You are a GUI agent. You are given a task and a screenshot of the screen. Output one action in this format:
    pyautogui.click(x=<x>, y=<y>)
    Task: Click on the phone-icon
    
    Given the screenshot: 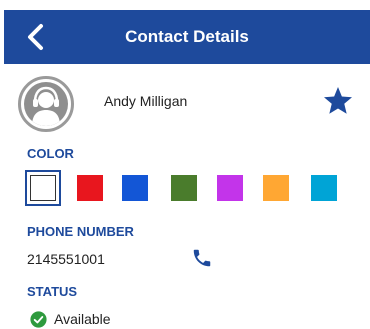 What is the action you would take?
    pyautogui.click(x=202, y=258)
    